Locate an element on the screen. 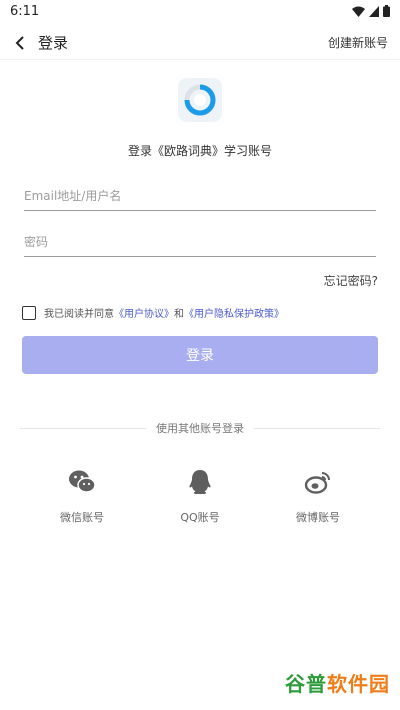 The image size is (400, 710). login-button: 登录 is located at coordinates (200, 355).